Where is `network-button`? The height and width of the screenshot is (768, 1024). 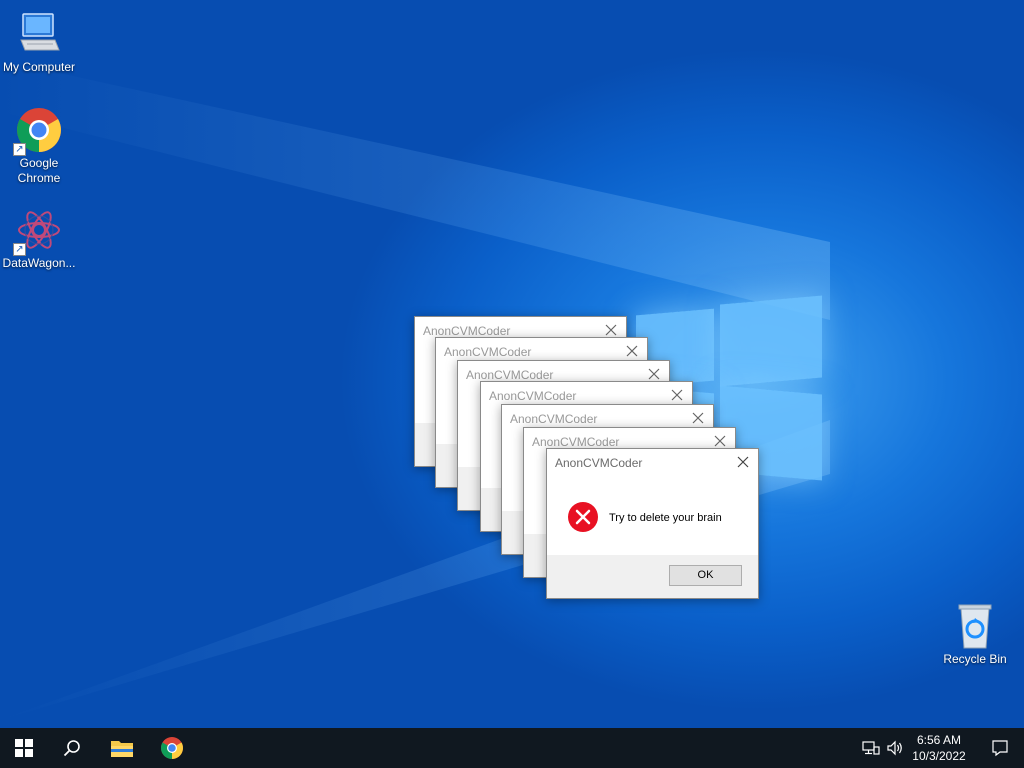
network-button is located at coordinates (871, 748).